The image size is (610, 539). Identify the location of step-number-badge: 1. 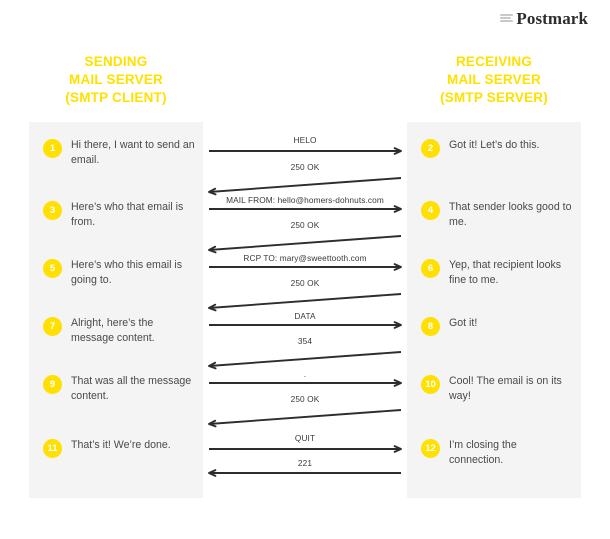
(52, 148).